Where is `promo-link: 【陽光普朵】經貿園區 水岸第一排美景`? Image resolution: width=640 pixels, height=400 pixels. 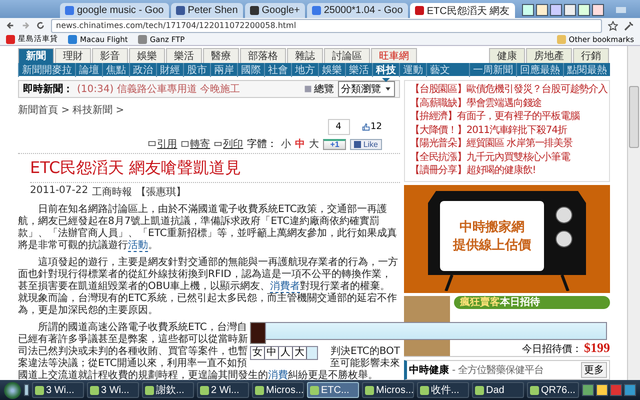 promo-link: 【陽光普朵】經貿園區 水岸第一排美景 is located at coordinates (491, 144).